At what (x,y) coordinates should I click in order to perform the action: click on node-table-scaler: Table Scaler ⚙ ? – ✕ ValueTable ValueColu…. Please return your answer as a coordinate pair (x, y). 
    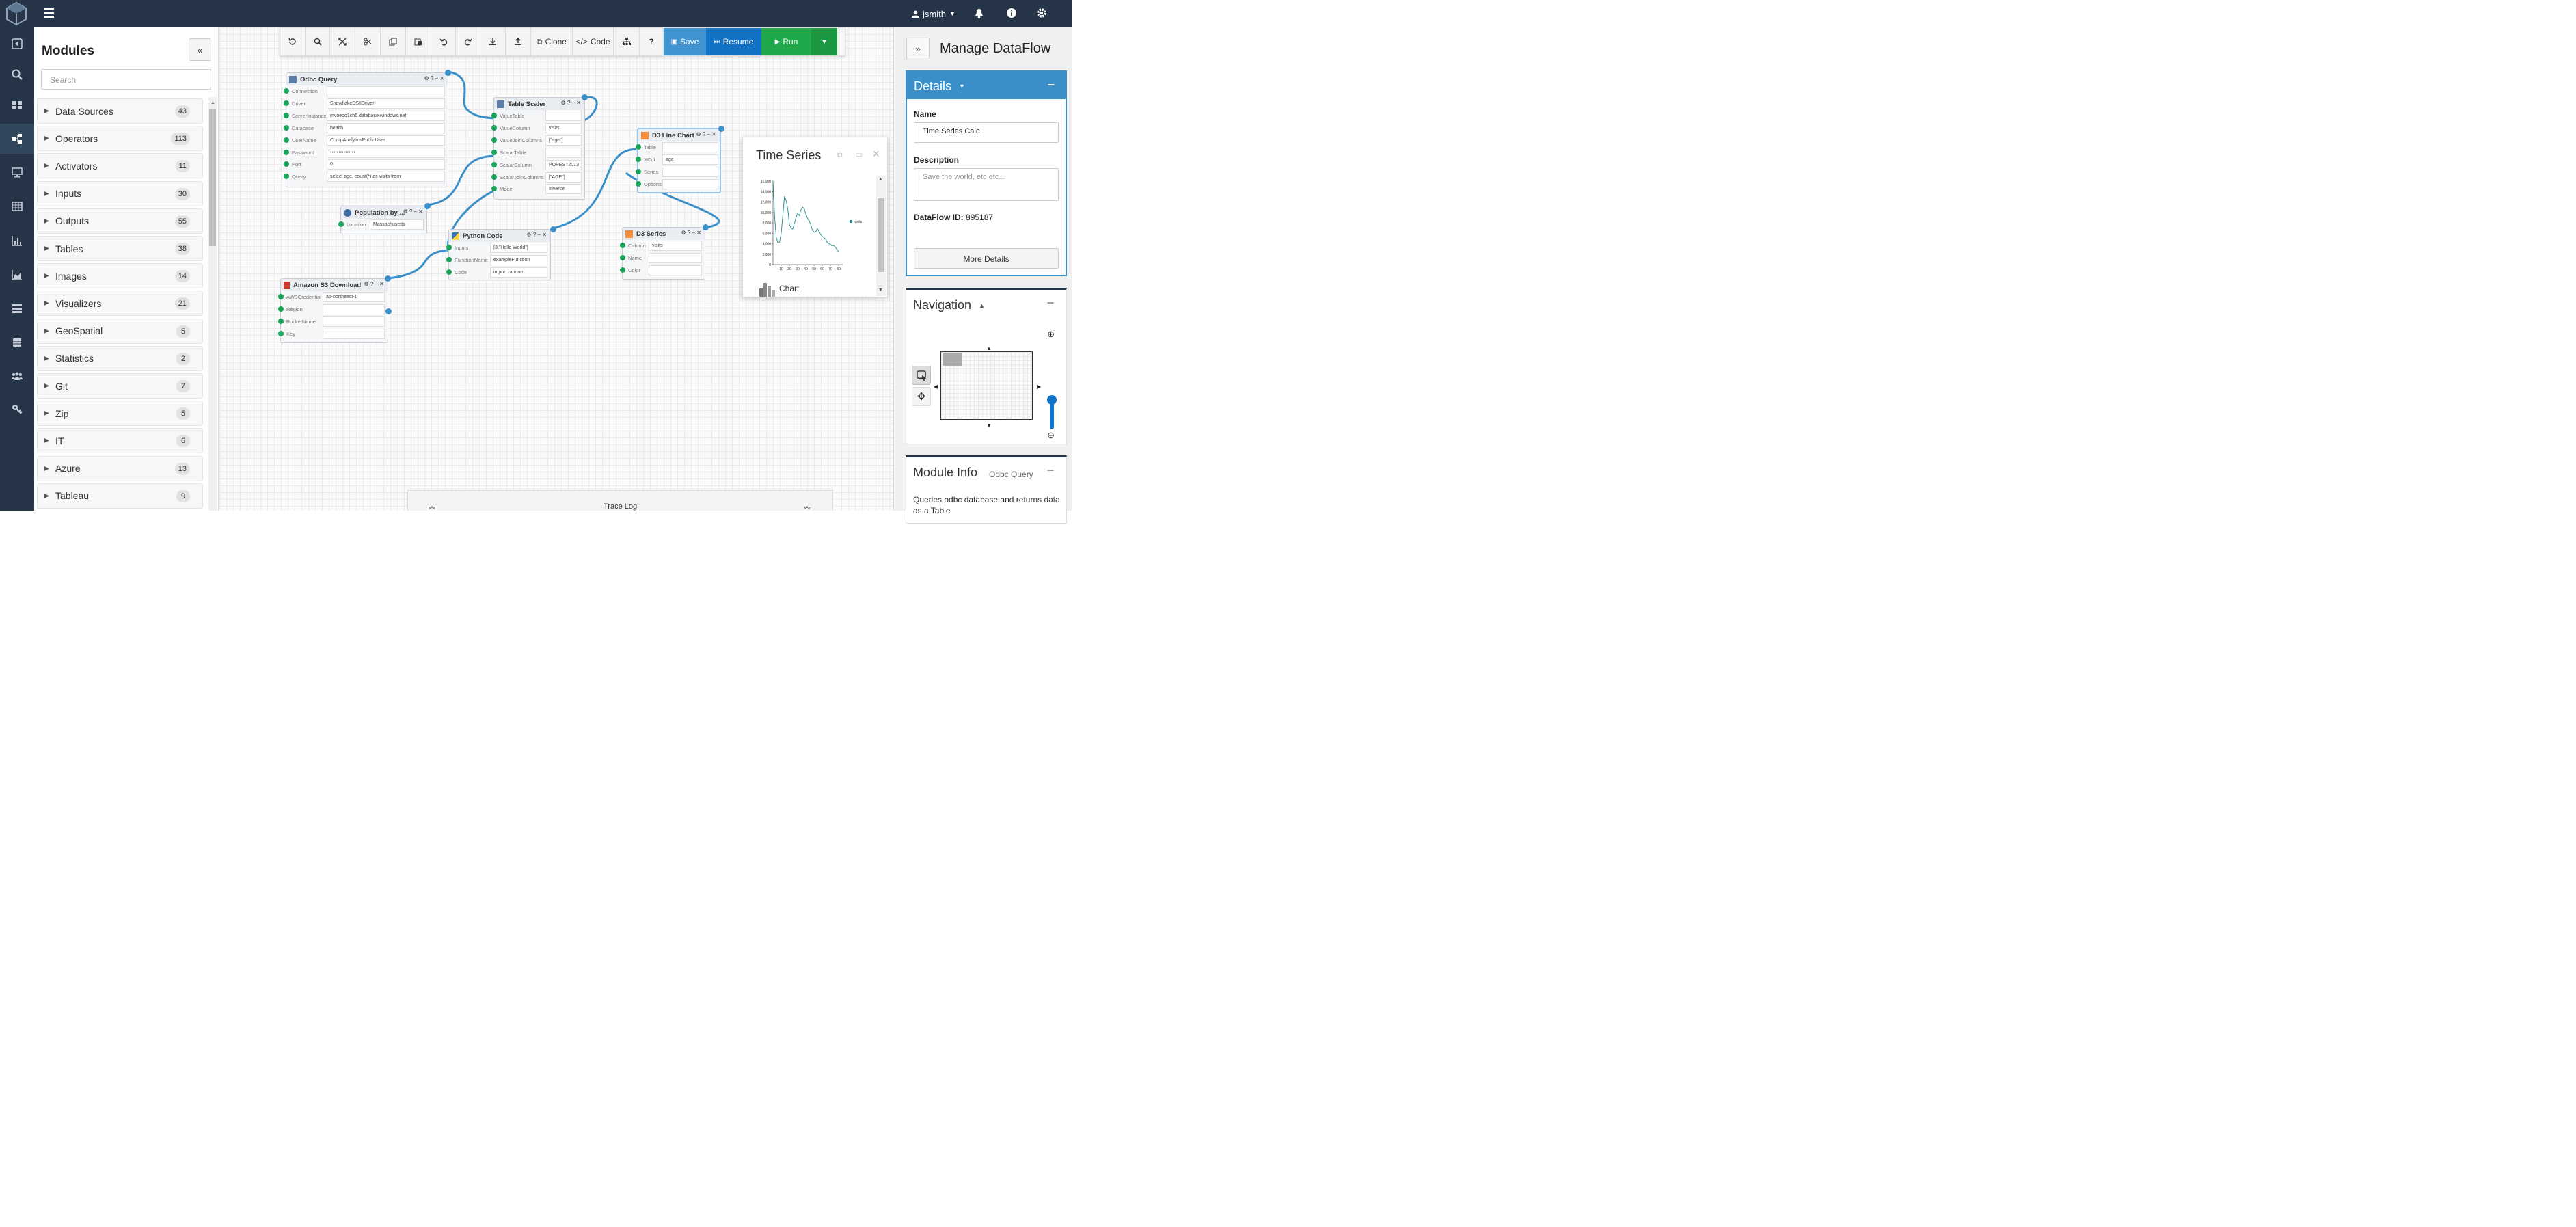
    Looking at the image, I should click on (539, 147).